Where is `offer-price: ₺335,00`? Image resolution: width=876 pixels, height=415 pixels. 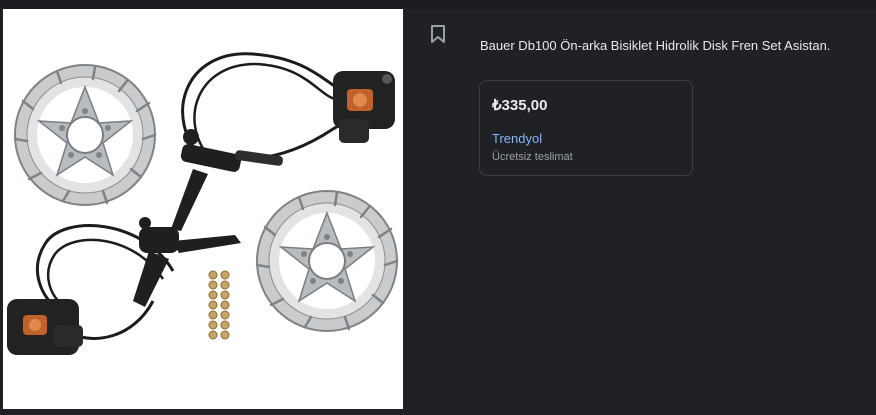 offer-price: ₺335,00 is located at coordinates (520, 105).